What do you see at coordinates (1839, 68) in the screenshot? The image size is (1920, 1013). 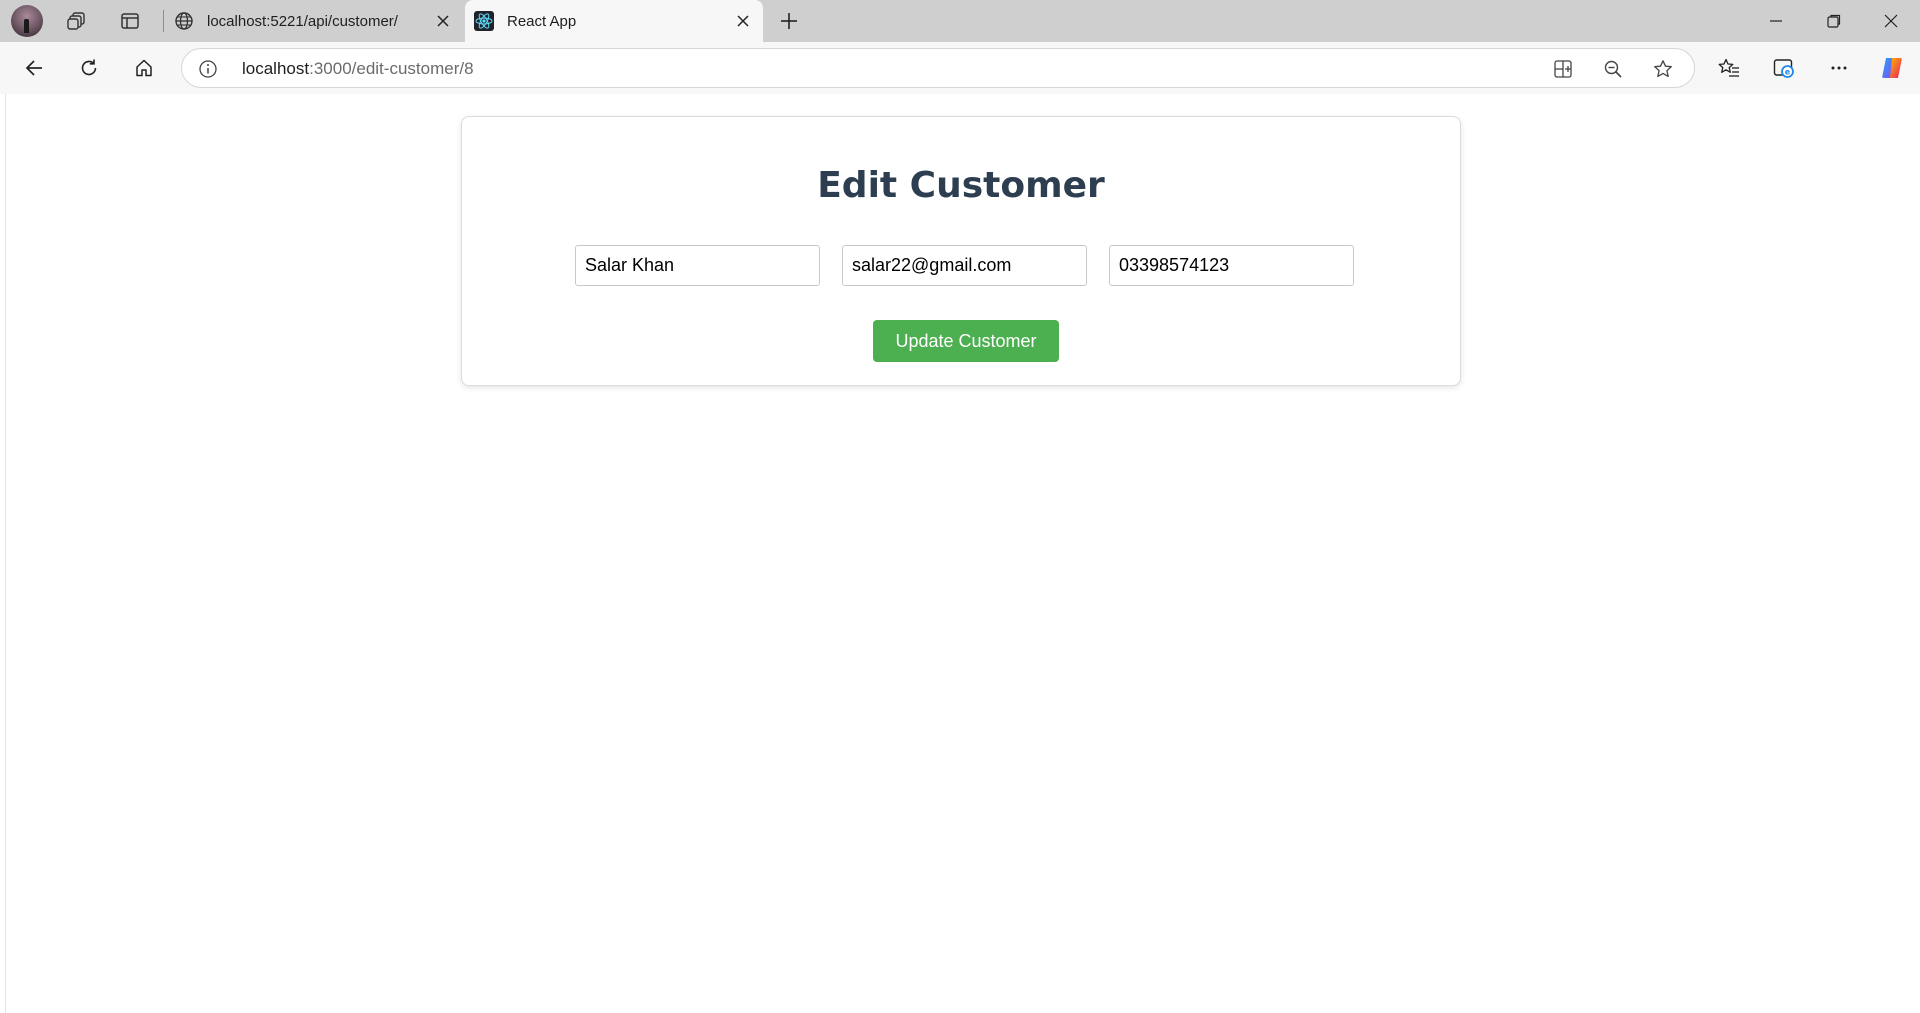 I see `more-options-icon` at bounding box center [1839, 68].